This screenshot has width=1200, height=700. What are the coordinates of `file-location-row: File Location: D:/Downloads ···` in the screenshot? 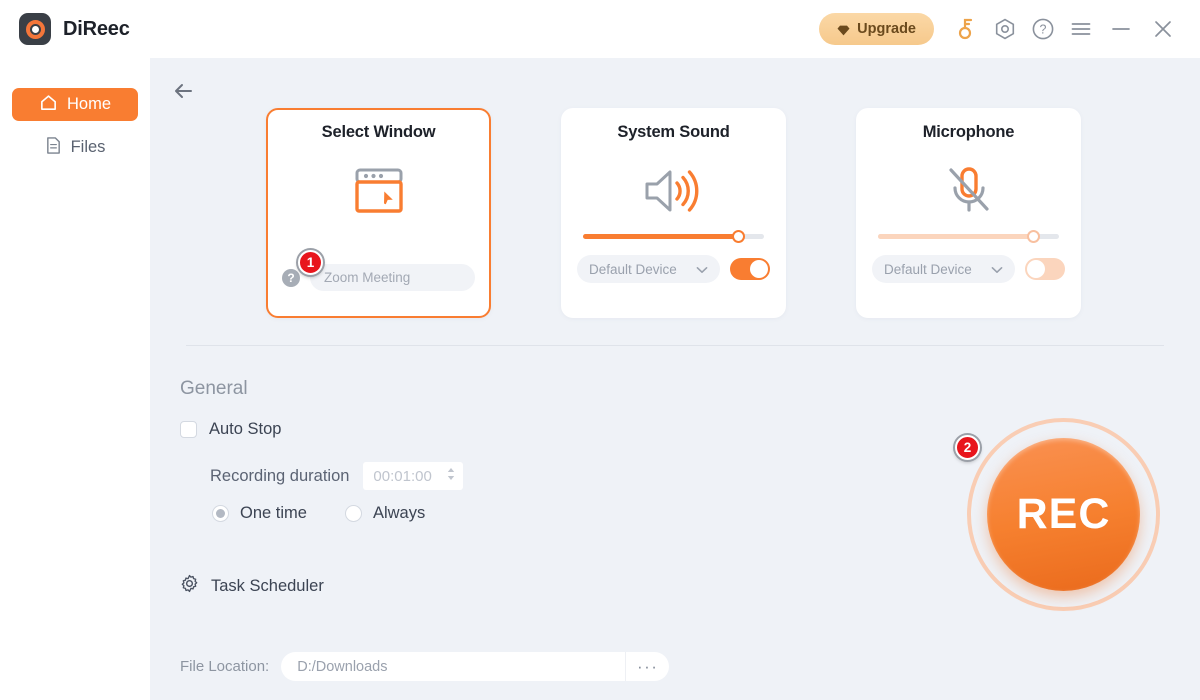 It's located at (425, 666).